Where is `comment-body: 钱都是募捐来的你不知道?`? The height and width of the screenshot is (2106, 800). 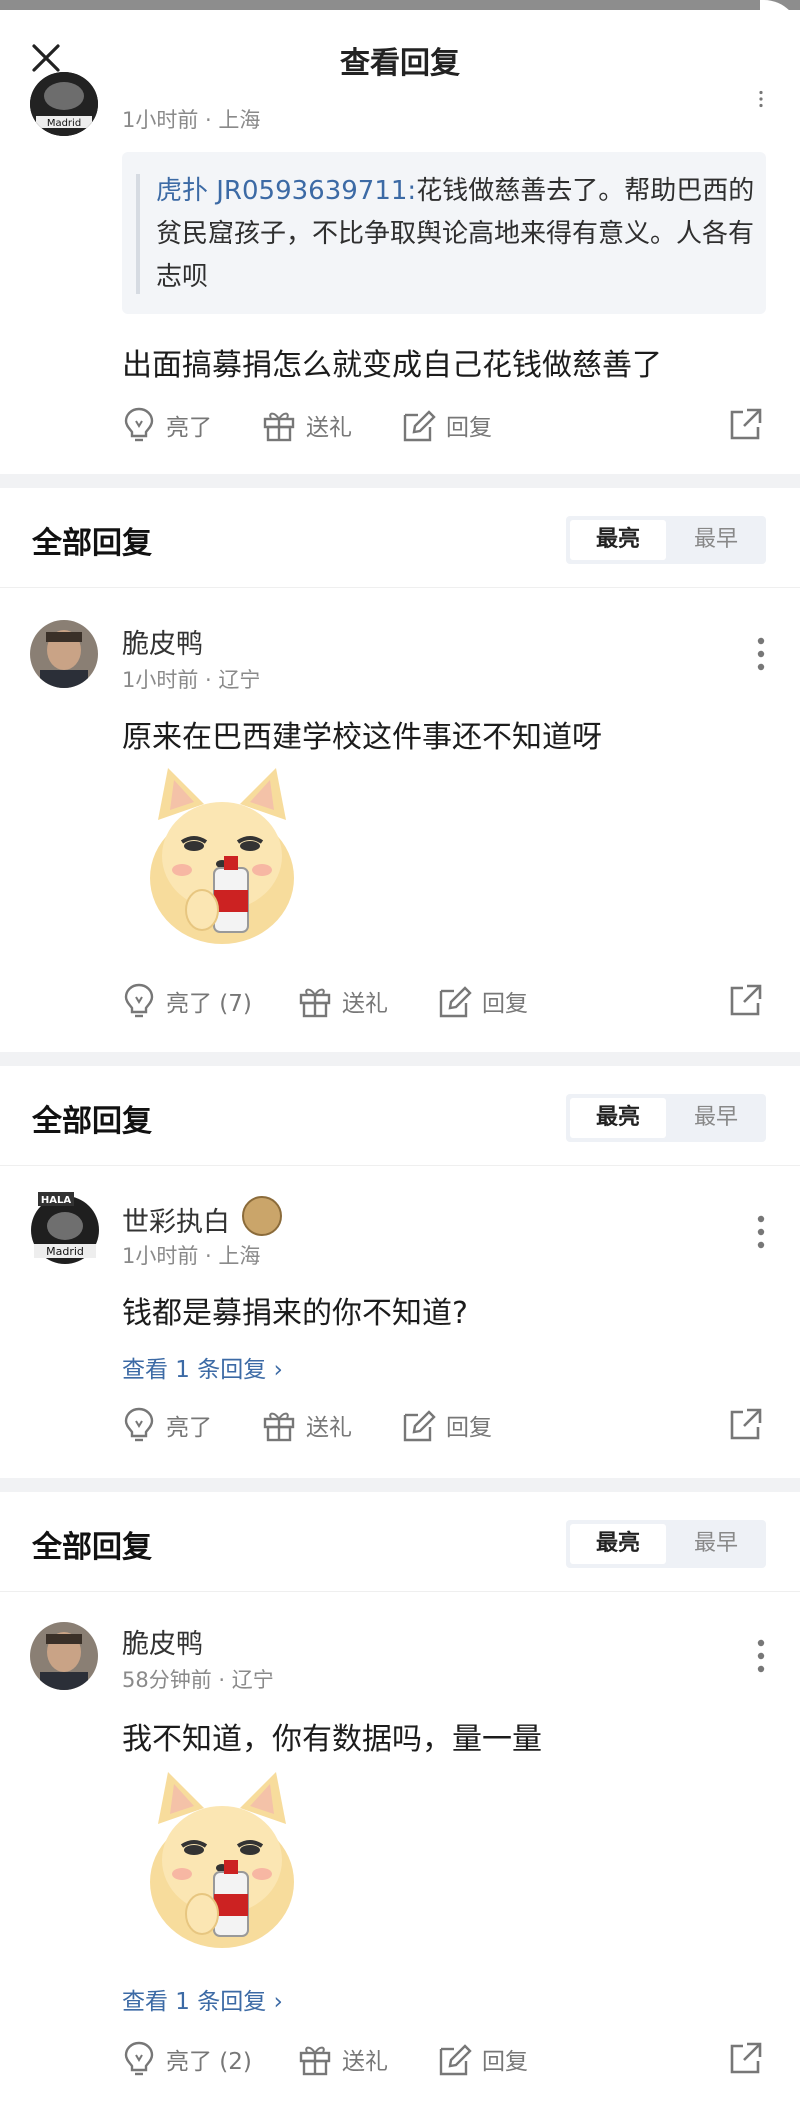 comment-body: 钱都是募捐来的你不知道? is located at coordinates (295, 1313).